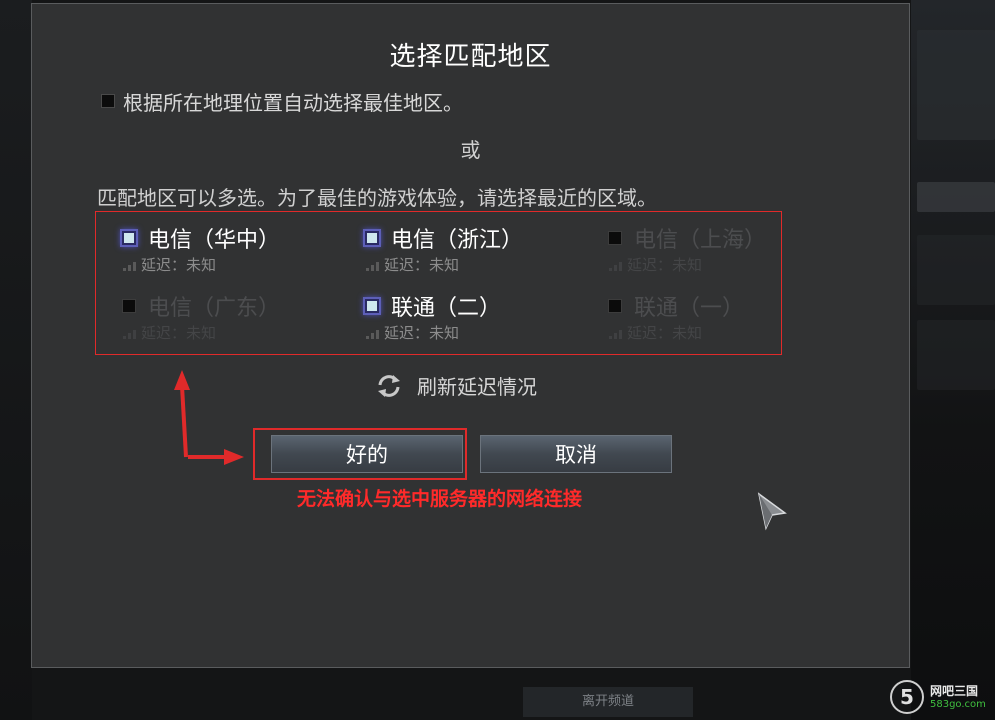 This screenshot has width=995, height=720. Describe the element at coordinates (958, 704) in the screenshot. I see `watermark-site-url: 583go.com` at that location.